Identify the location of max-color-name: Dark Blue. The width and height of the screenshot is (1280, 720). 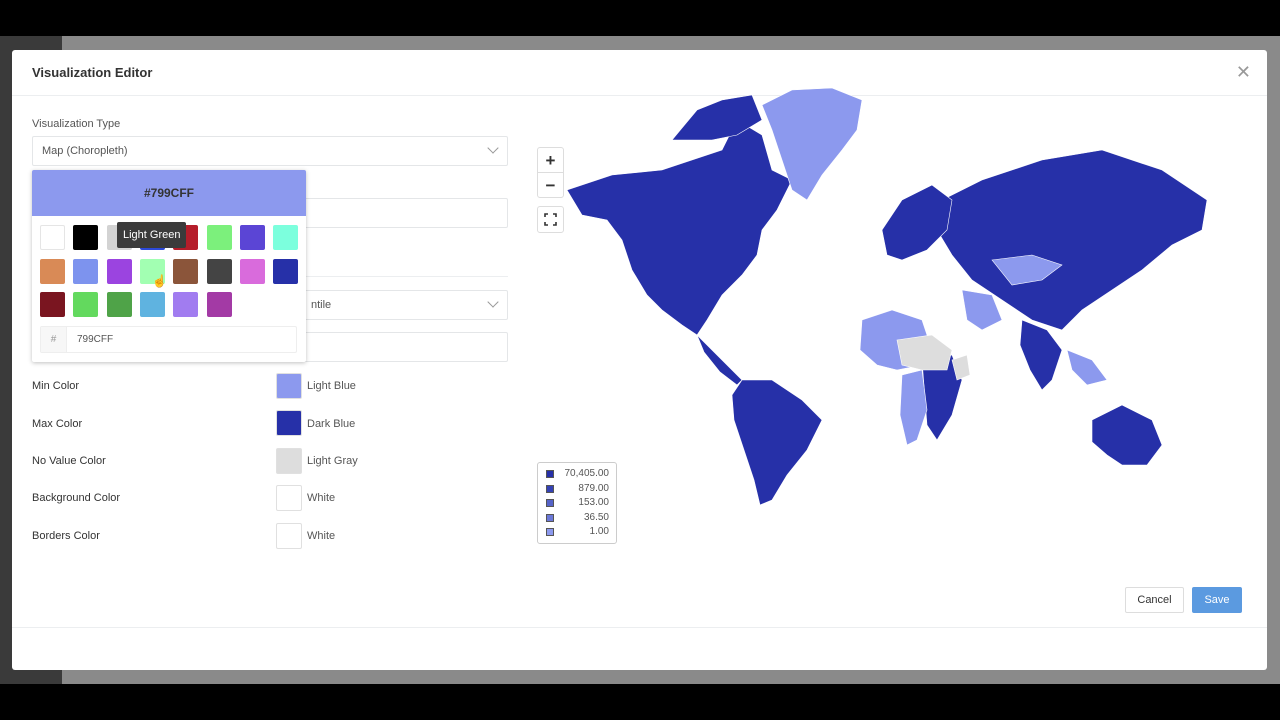
(331, 424).